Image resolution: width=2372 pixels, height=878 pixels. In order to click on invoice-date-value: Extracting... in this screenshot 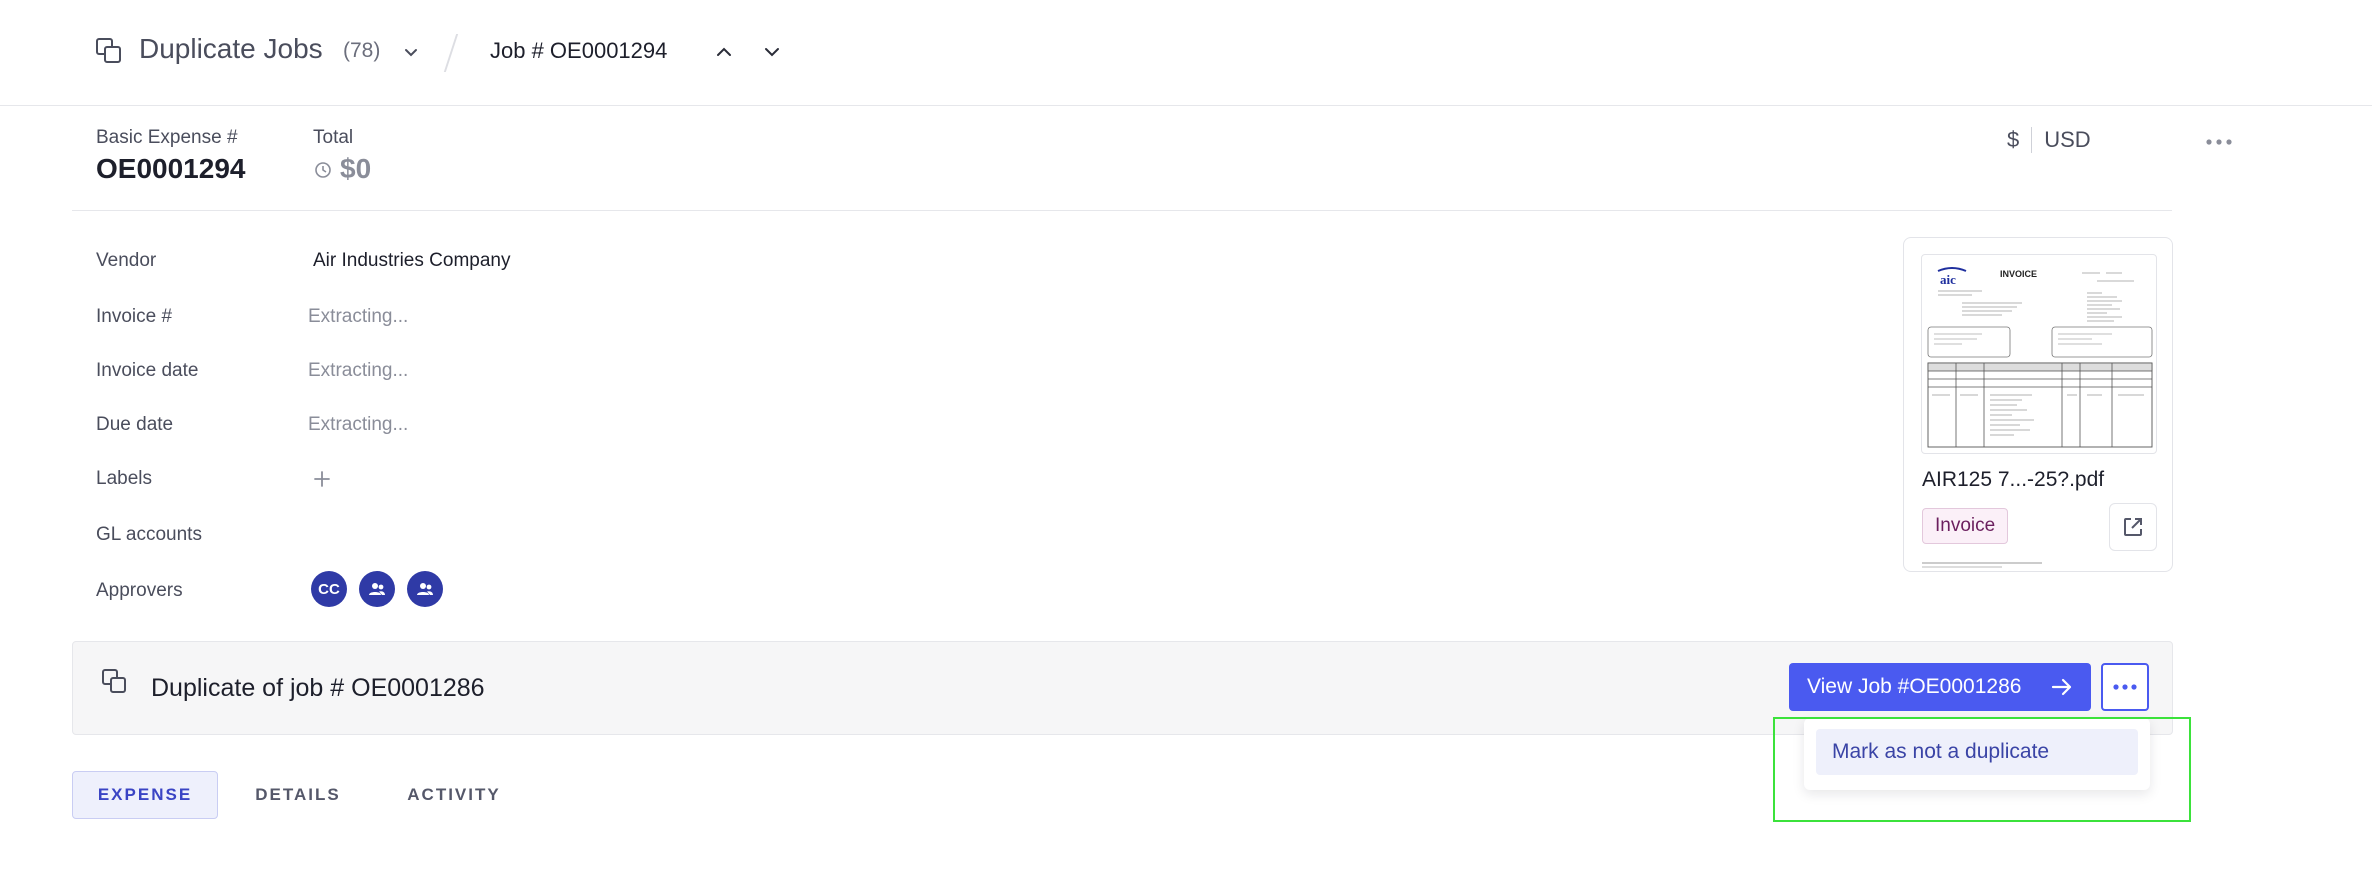, I will do `click(358, 371)`.